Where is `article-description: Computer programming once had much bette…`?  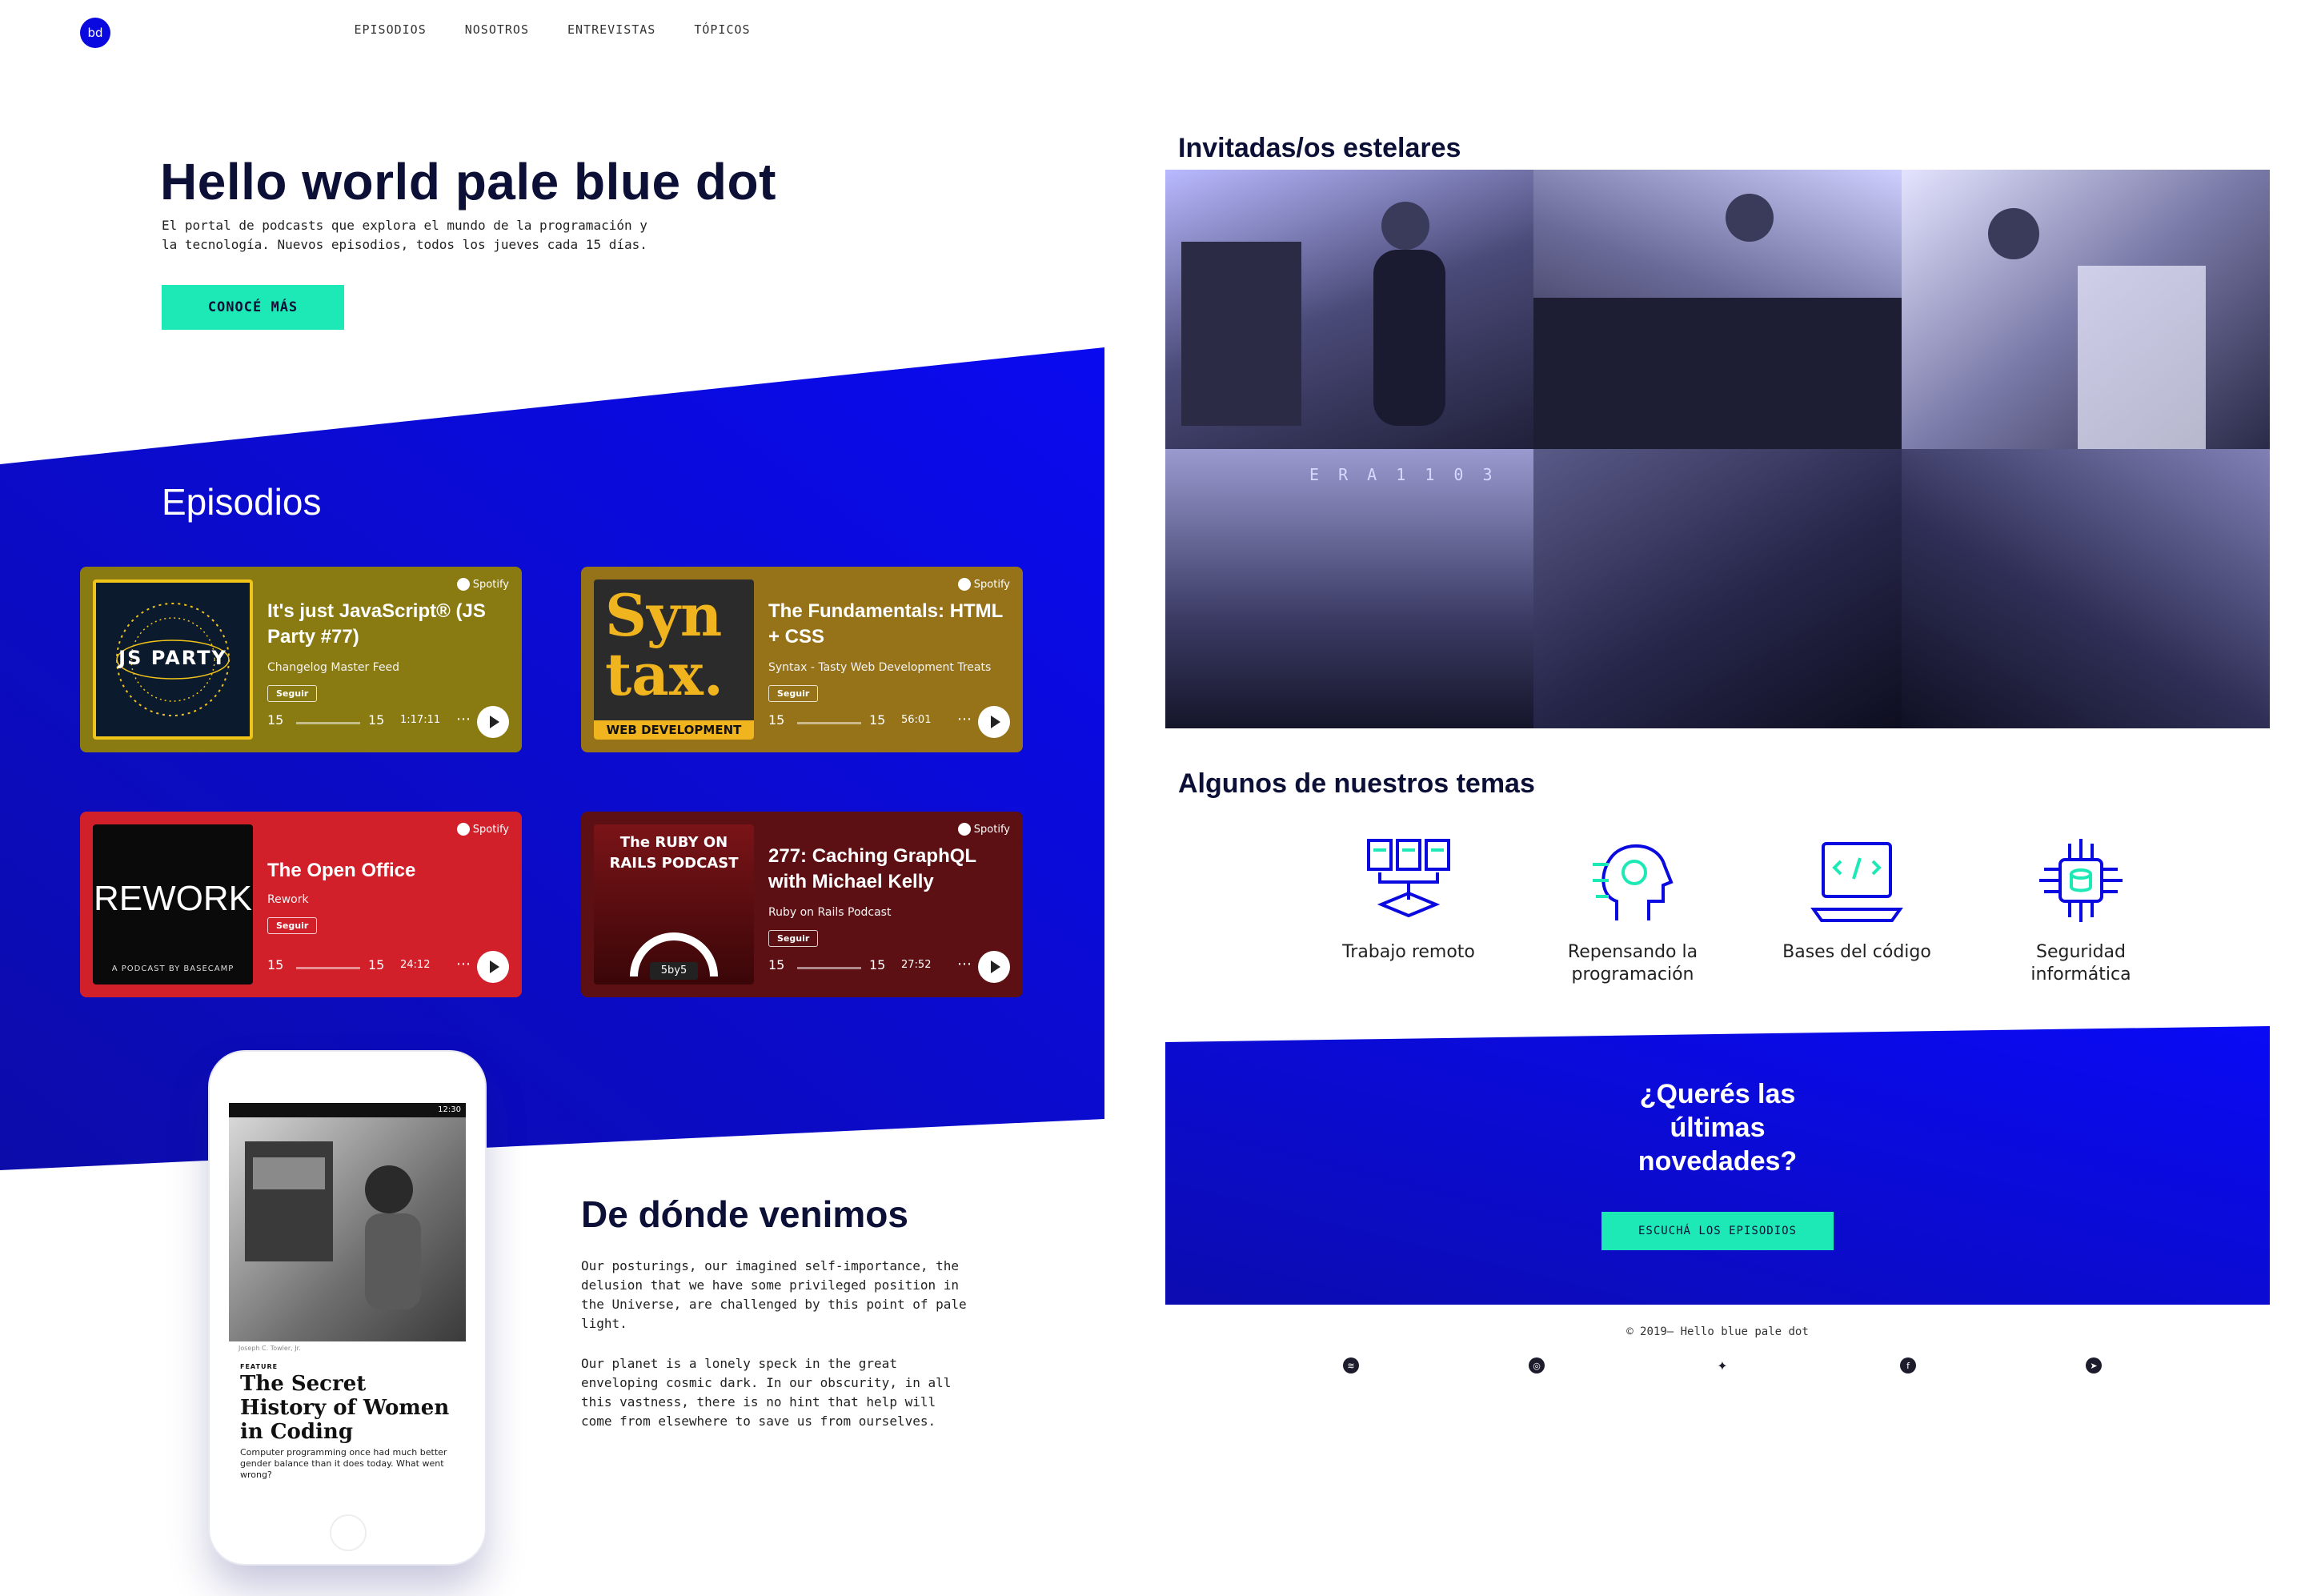 article-description: Computer programming once had much bette… is located at coordinates (343, 1463).